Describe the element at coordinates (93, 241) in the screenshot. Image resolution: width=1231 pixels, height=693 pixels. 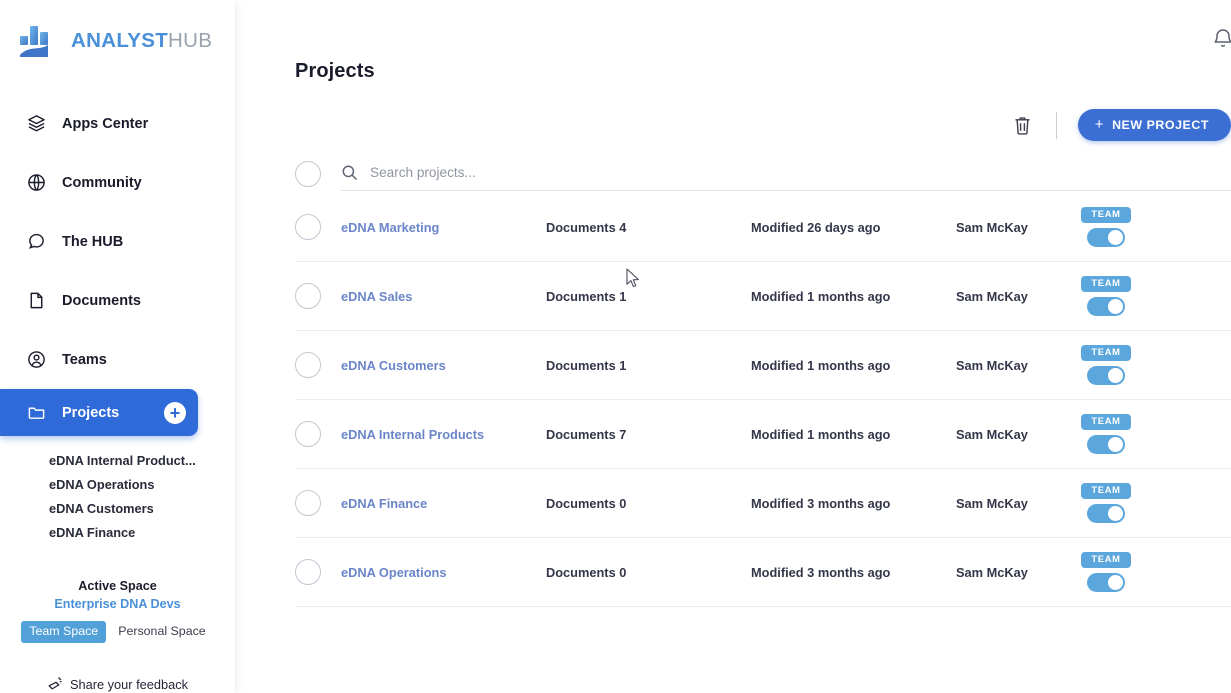
I see `sidebar-item-label: The HUB` at that location.